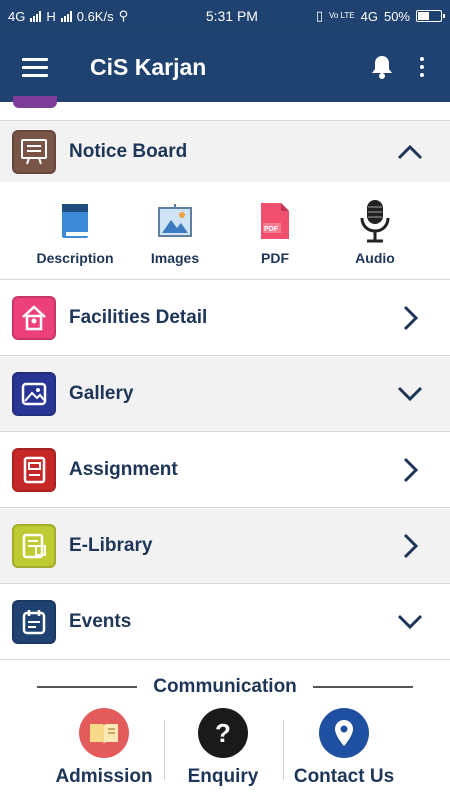 The width and height of the screenshot is (450, 800). I want to click on menu-item-facilities-detail: Facilities Detail, so click(225, 318).